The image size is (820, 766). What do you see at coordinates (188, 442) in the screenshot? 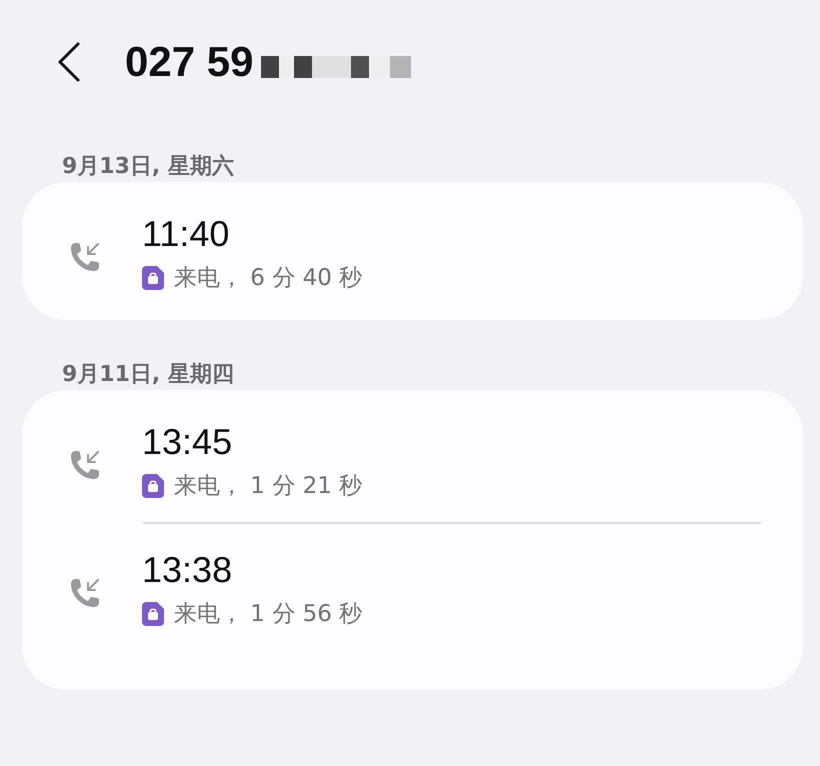
I see `call-time: 13:45` at bounding box center [188, 442].